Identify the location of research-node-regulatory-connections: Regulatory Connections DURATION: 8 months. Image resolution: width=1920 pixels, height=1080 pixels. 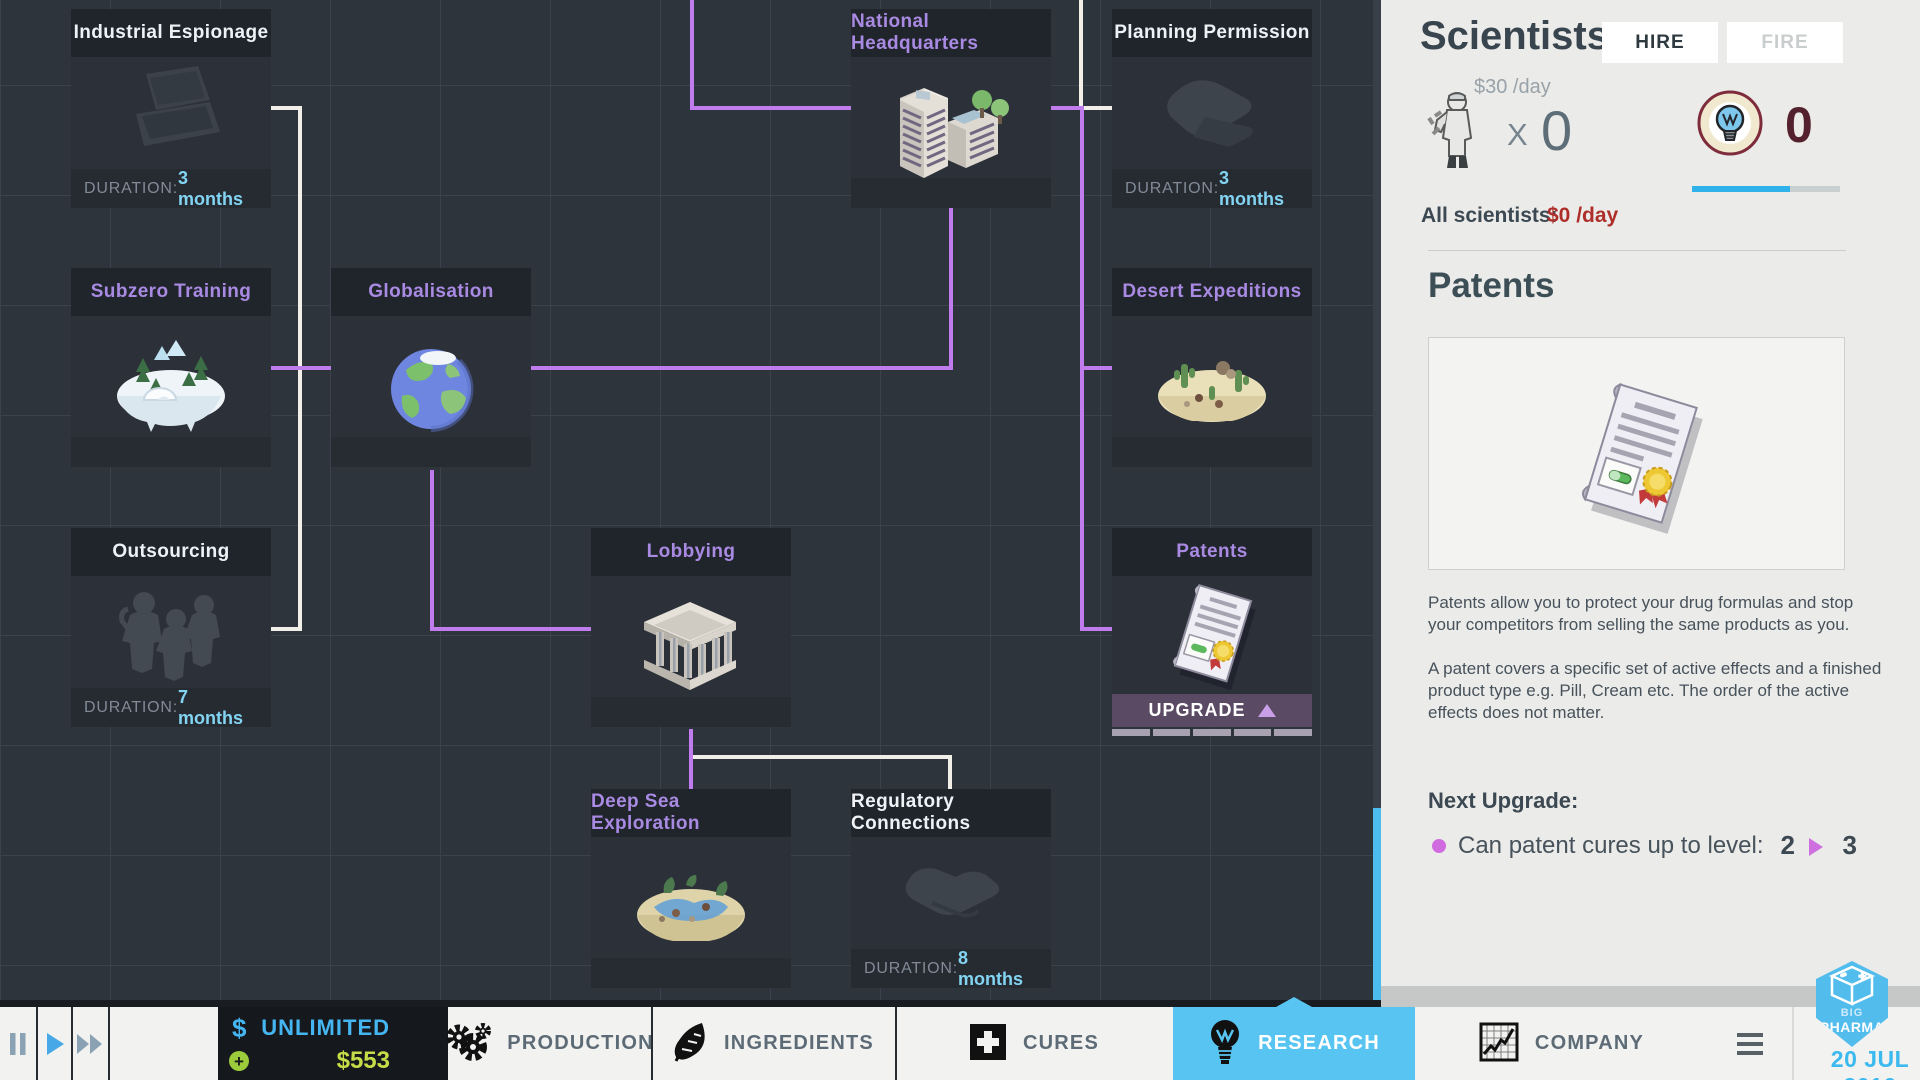
(951, 889).